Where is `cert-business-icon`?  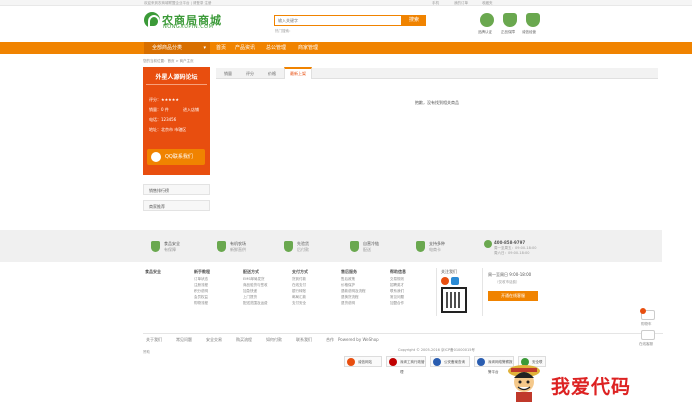
cert-business-icon is located at coordinates (393, 362).